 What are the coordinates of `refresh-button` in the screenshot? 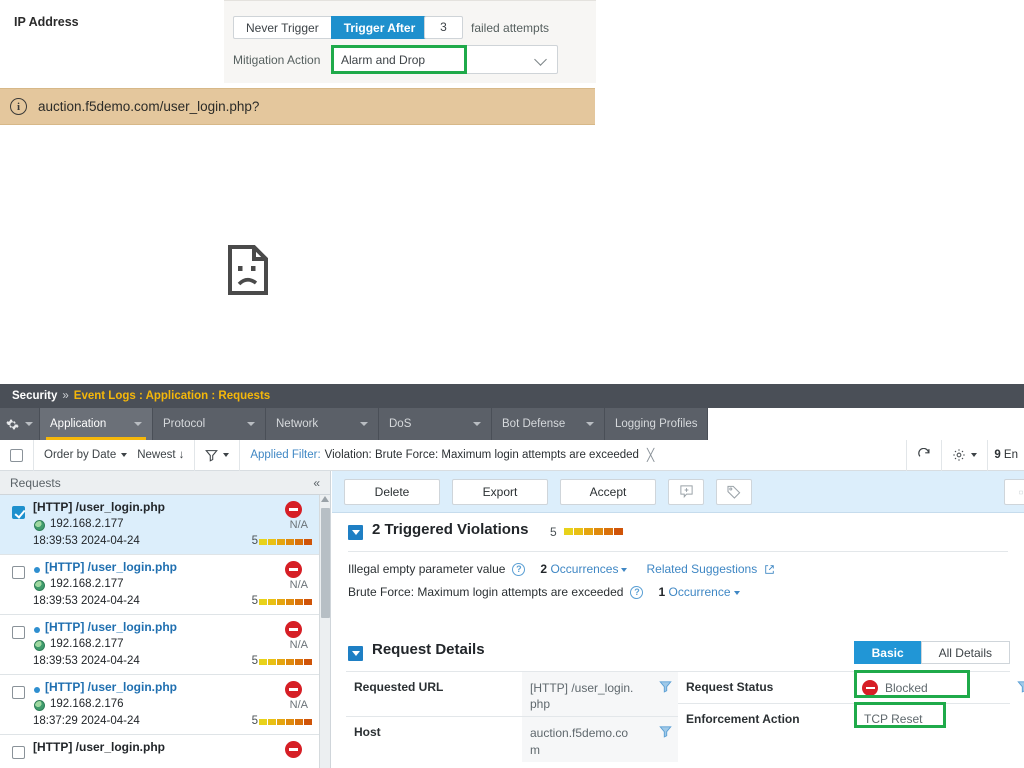 It's located at (924, 455).